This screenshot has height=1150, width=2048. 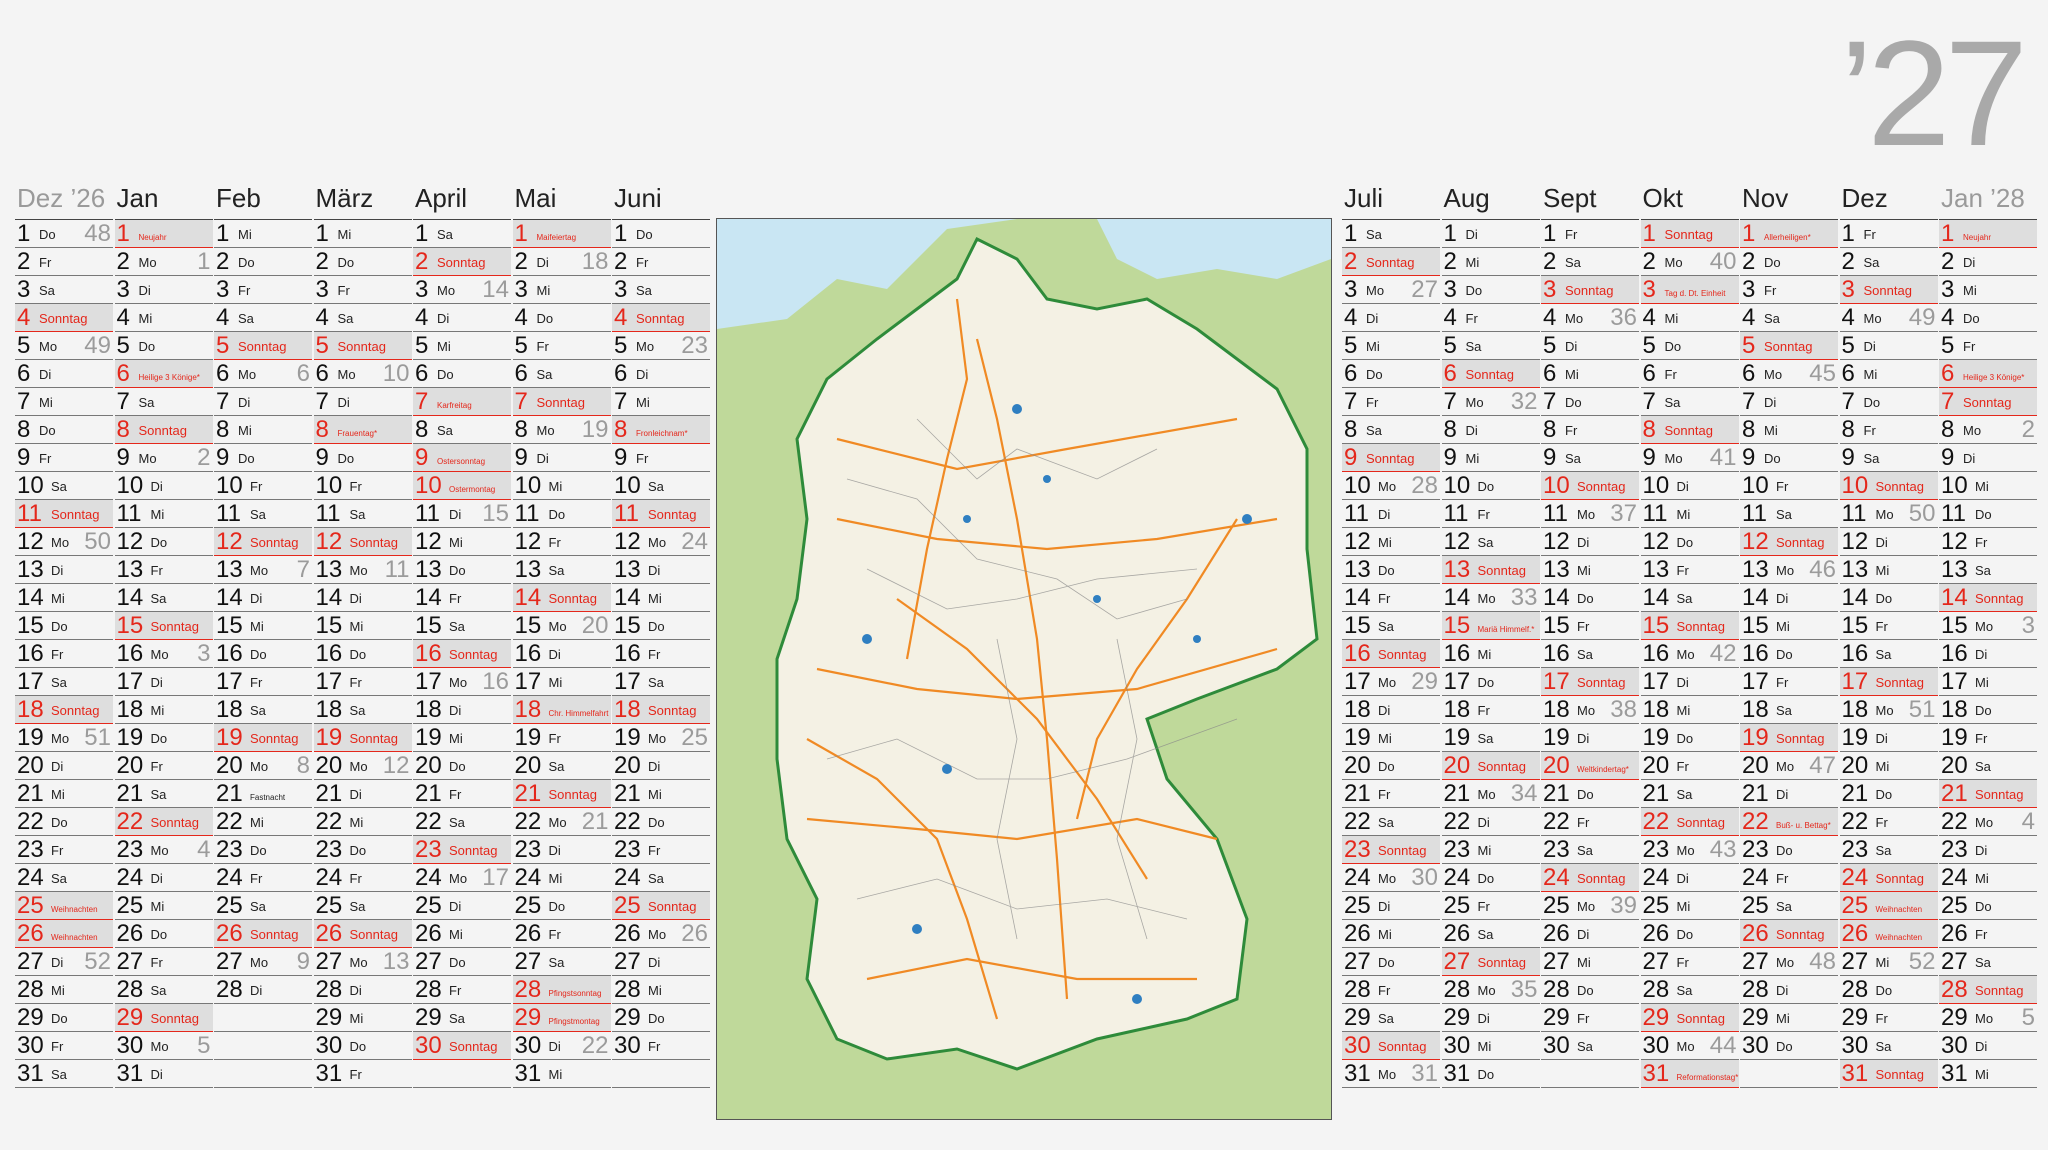 What do you see at coordinates (64, 430) in the screenshot?
I see `day-row: 8 Do` at bounding box center [64, 430].